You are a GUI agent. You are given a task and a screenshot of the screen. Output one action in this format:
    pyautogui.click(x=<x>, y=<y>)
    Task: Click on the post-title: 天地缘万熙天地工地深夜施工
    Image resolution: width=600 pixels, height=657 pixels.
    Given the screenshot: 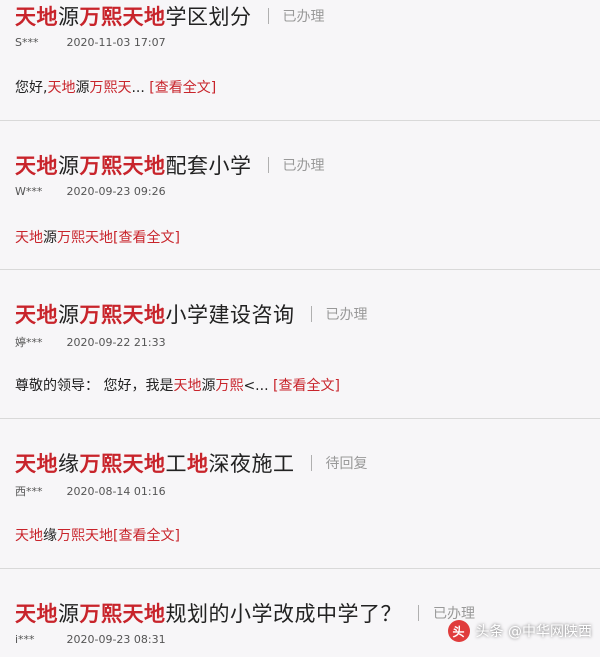 What is the action you would take?
    pyautogui.click(x=155, y=463)
    